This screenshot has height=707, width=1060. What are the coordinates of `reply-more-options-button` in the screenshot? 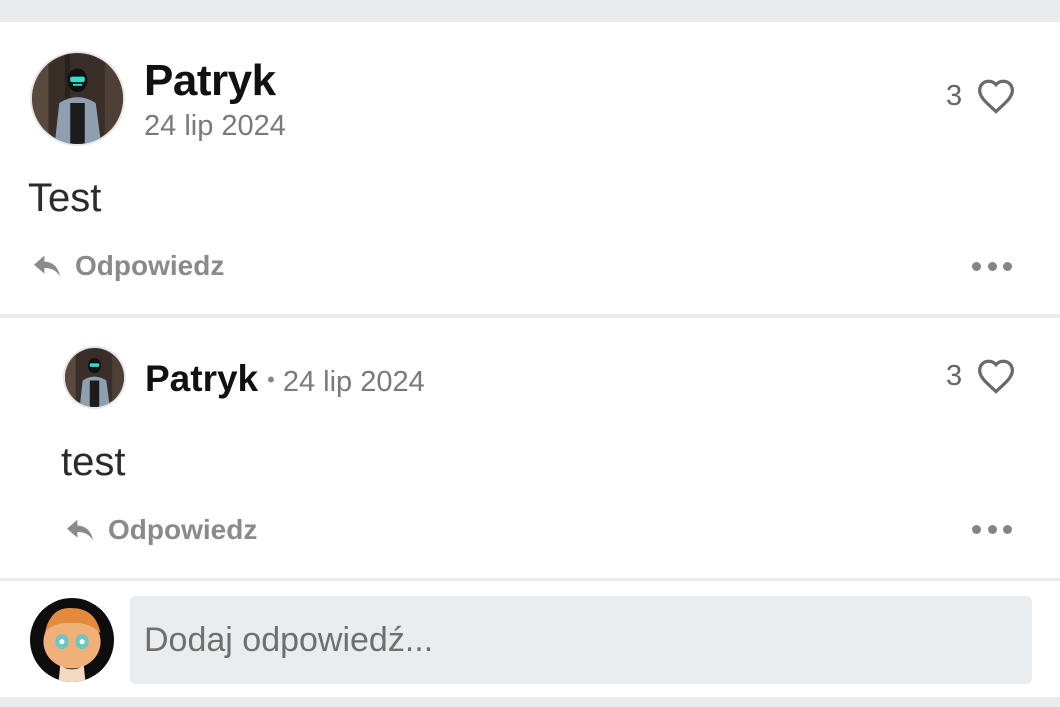 It's located at (992, 529).